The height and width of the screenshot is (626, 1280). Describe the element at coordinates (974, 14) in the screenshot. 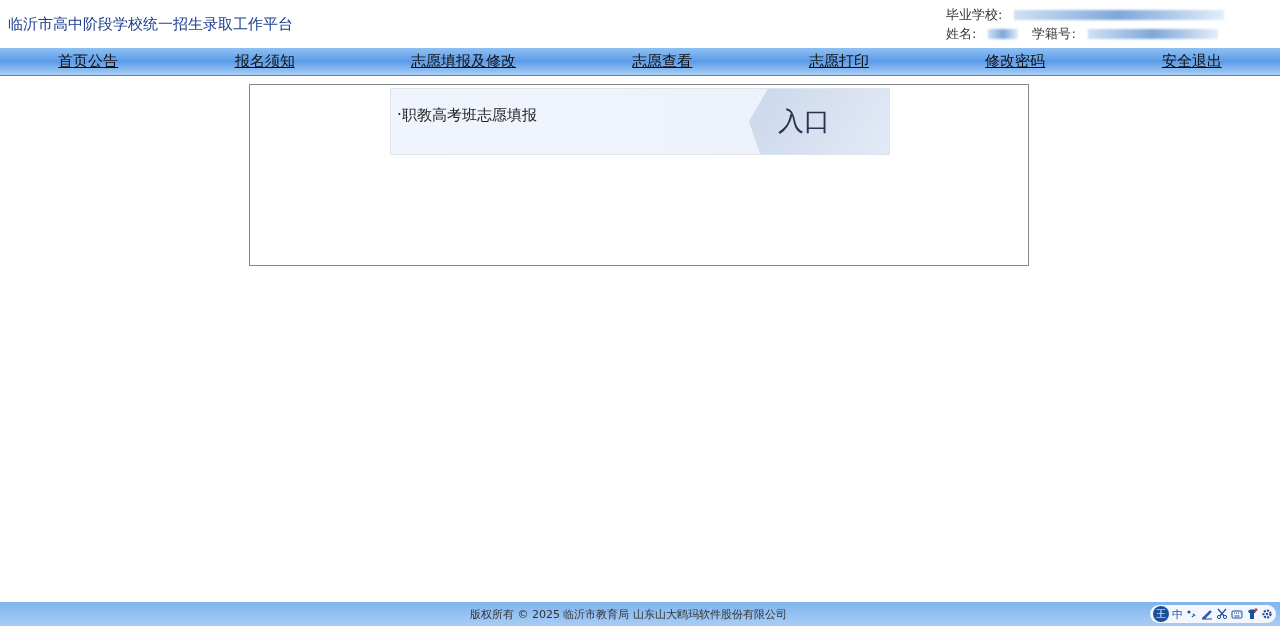

I see `school-label: 毕业学校:` at that location.